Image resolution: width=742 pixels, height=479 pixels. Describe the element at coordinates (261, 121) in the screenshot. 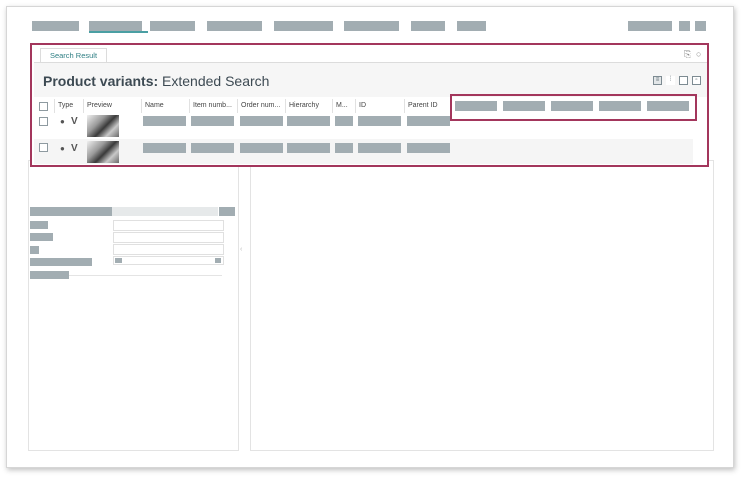

I see `row-1-order-number` at that location.